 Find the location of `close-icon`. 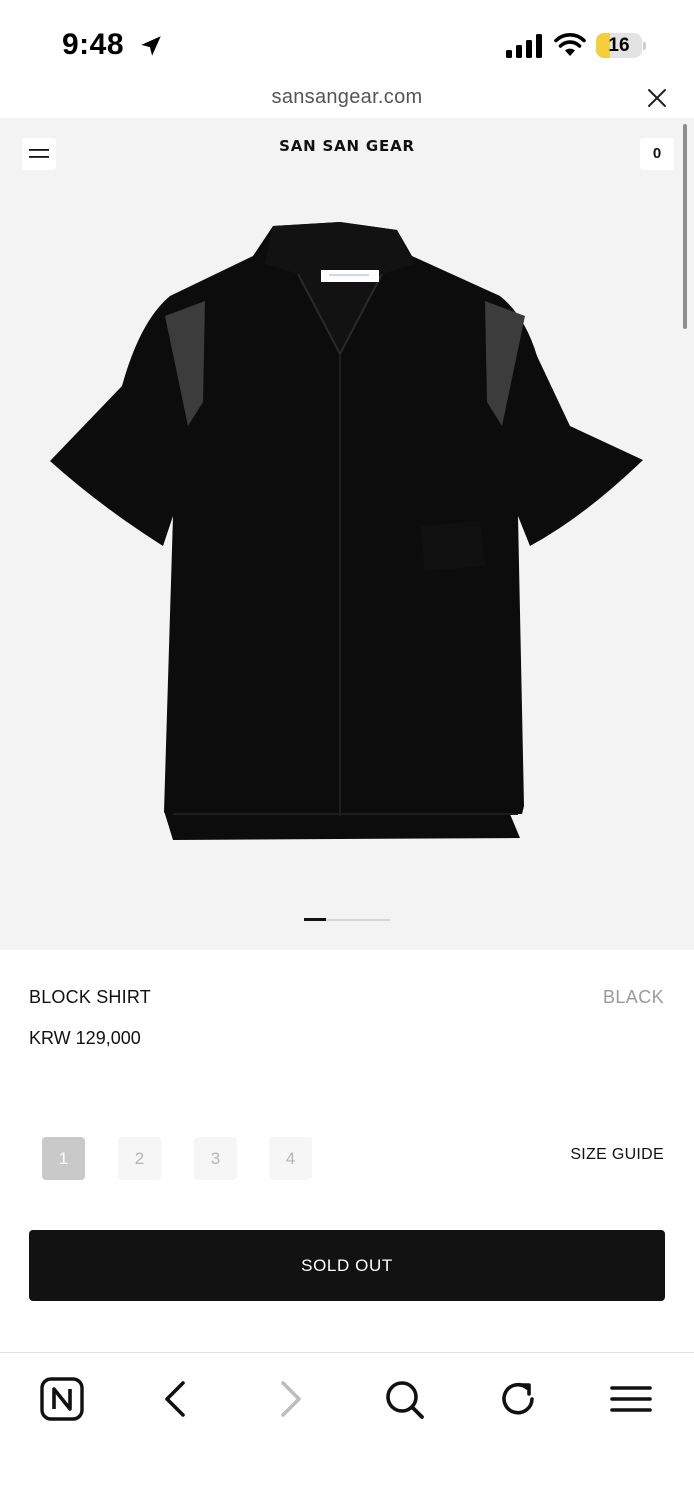

close-icon is located at coordinates (657, 98).